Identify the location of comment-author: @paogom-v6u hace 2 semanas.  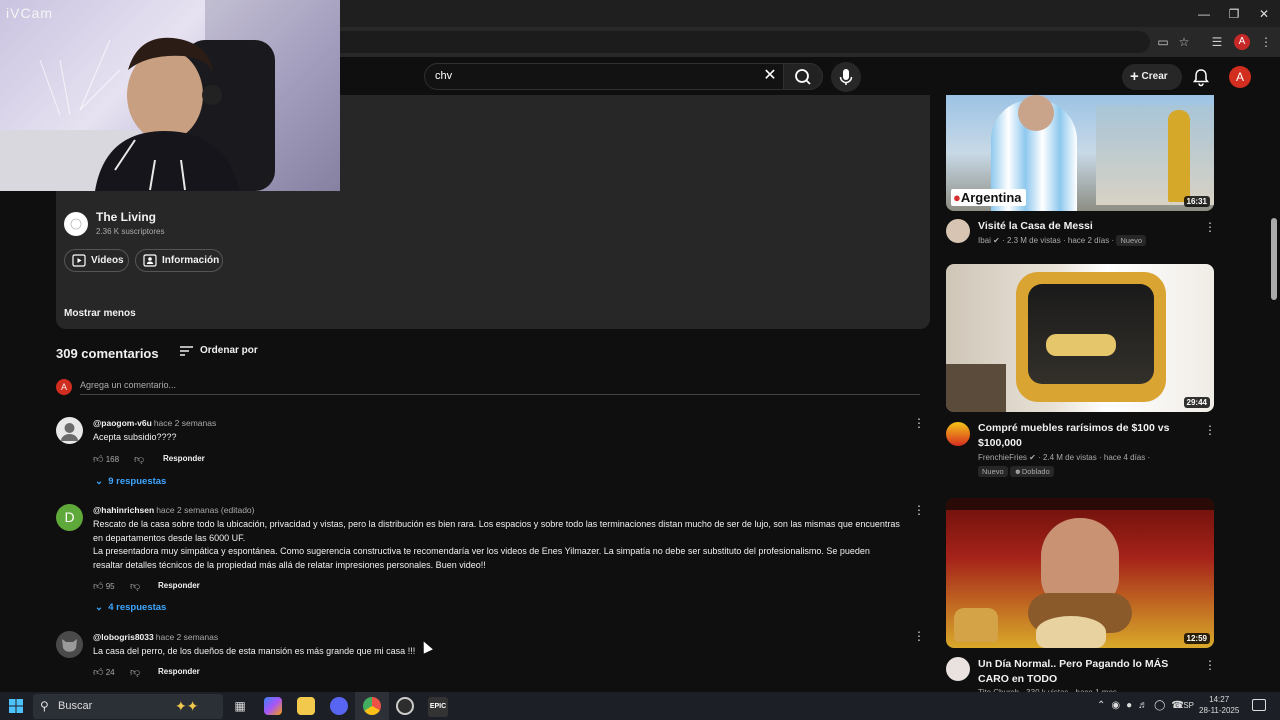
(154, 423).